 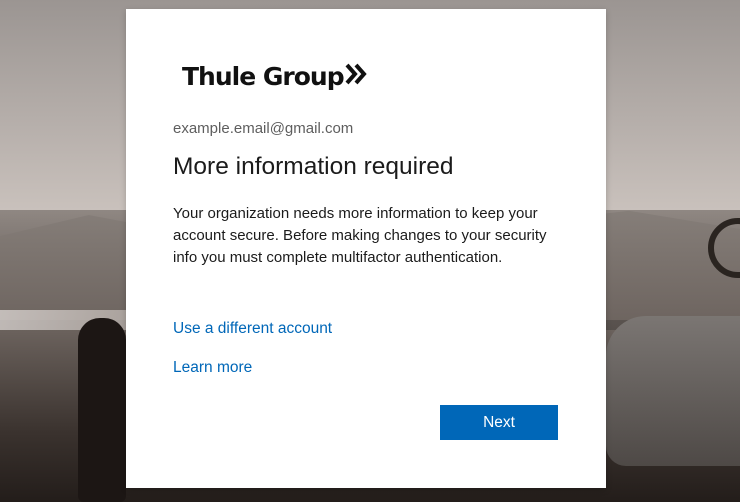 I want to click on background-person-silhouette, so click(x=102, y=410).